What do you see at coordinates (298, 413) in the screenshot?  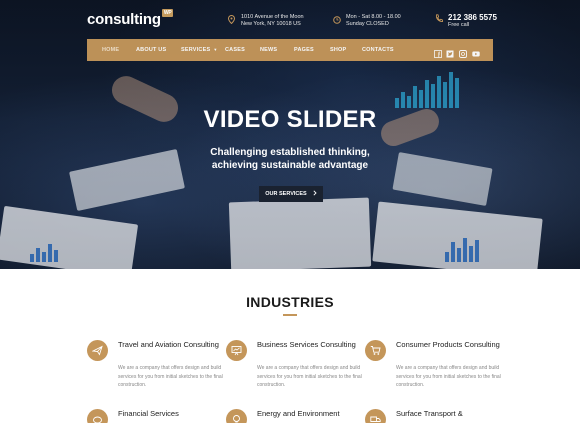 I see `industry-card-title: Energy and Environment` at bounding box center [298, 413].